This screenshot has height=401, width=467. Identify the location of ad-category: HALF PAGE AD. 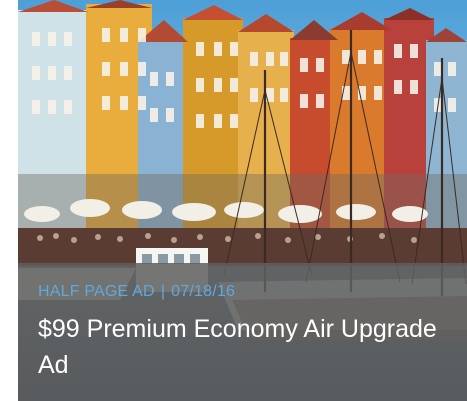
(96, 291).